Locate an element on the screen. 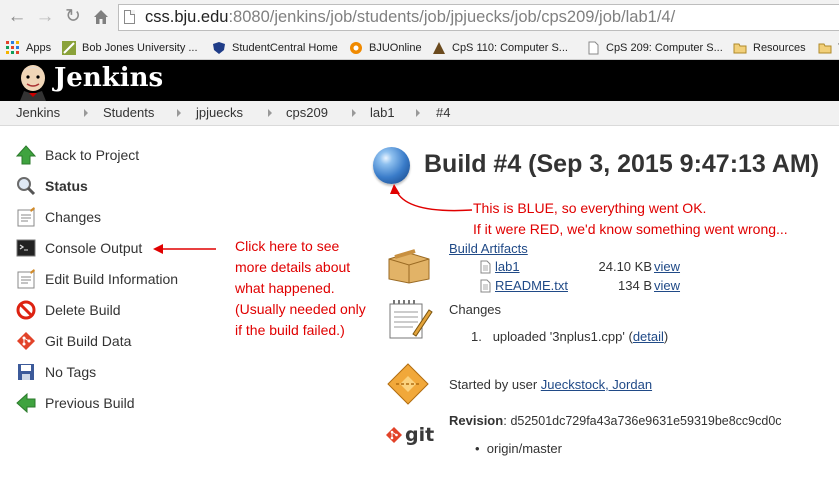 The height and width of the screenshot is (486, 839). changes-heading: Changes is located at coordinates (475, 309).